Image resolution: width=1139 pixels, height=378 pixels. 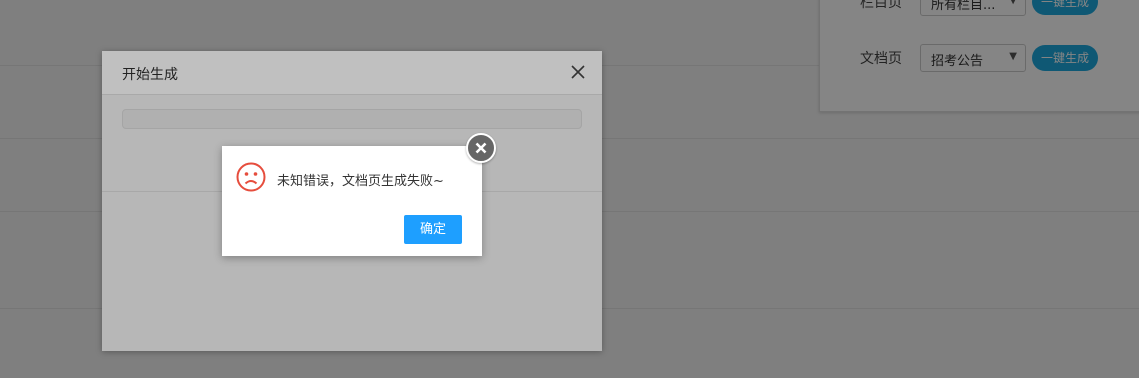 I want to click on sad-face-icon, so click(x=251, y=177).